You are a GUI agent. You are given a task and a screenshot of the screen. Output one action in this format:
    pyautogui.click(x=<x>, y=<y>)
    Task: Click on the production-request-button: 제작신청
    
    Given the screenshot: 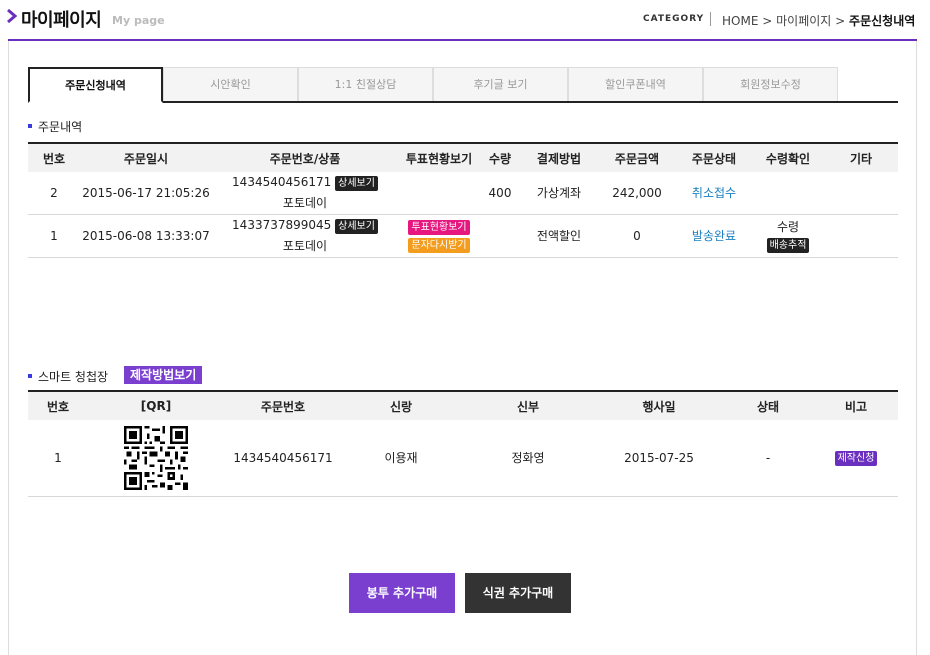 What is the action you would take?
    pyautogui.click(x=856, y=458)
    